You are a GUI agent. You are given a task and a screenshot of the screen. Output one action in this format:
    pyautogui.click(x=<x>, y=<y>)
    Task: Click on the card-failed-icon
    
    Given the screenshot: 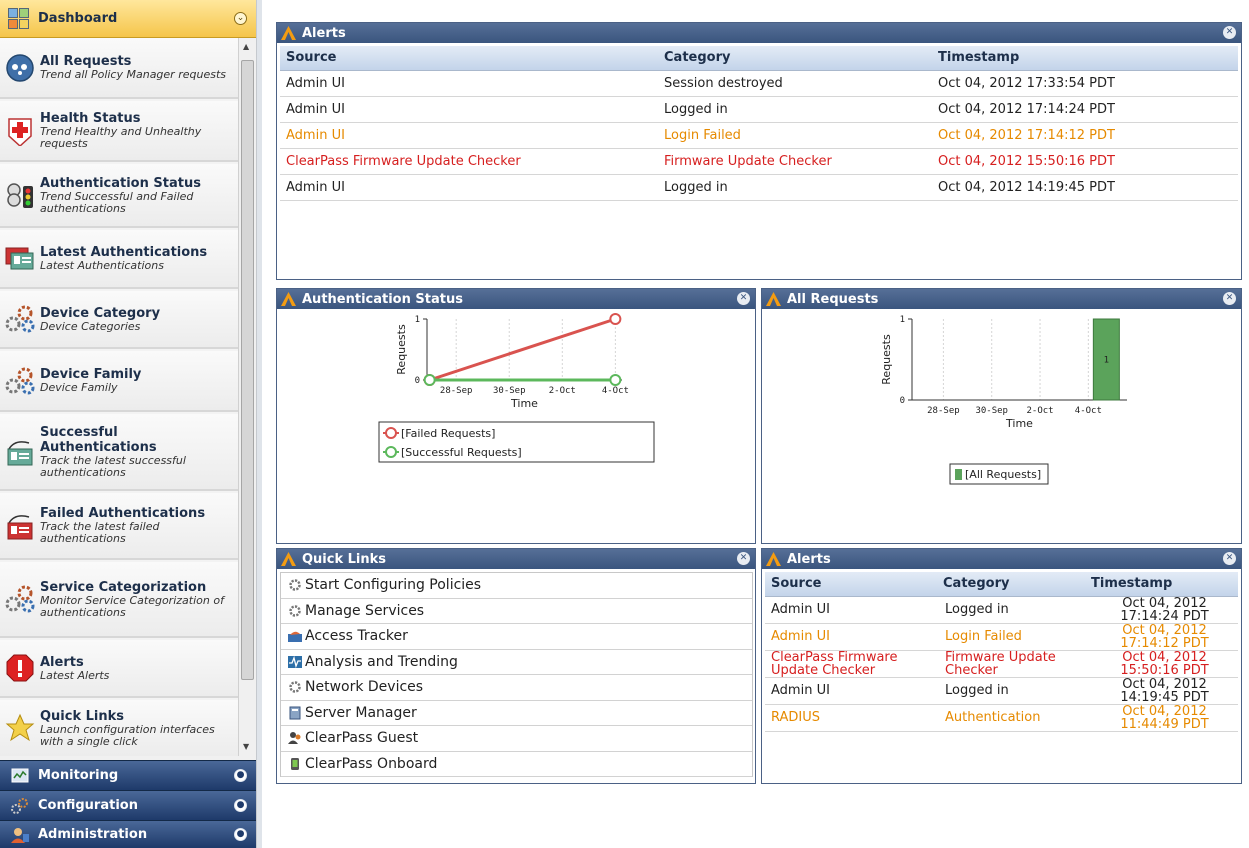 What is the action you would take?
    pyautogui.click(x=20, y=526)
    